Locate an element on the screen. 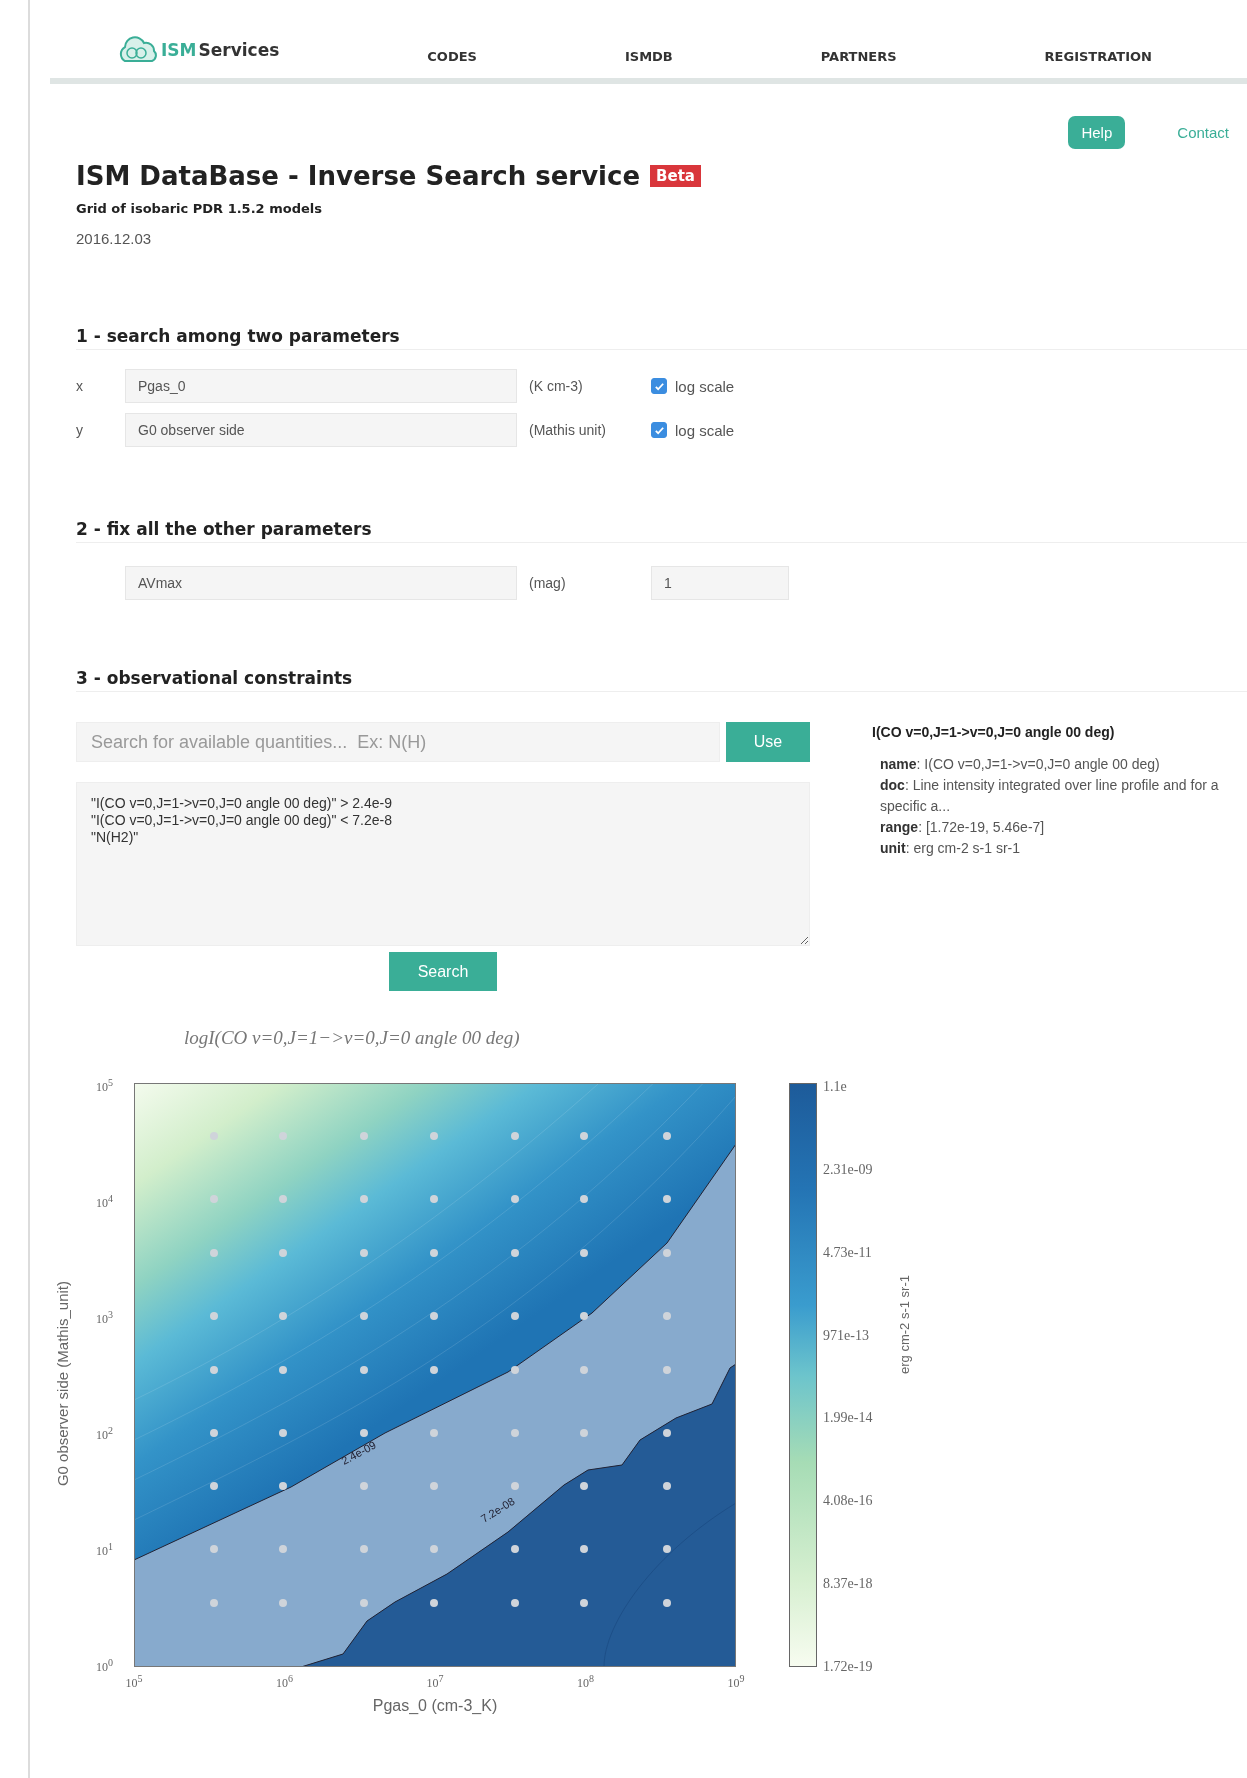  unit-label: (K cm-3) is located at coordinates (556, 386).